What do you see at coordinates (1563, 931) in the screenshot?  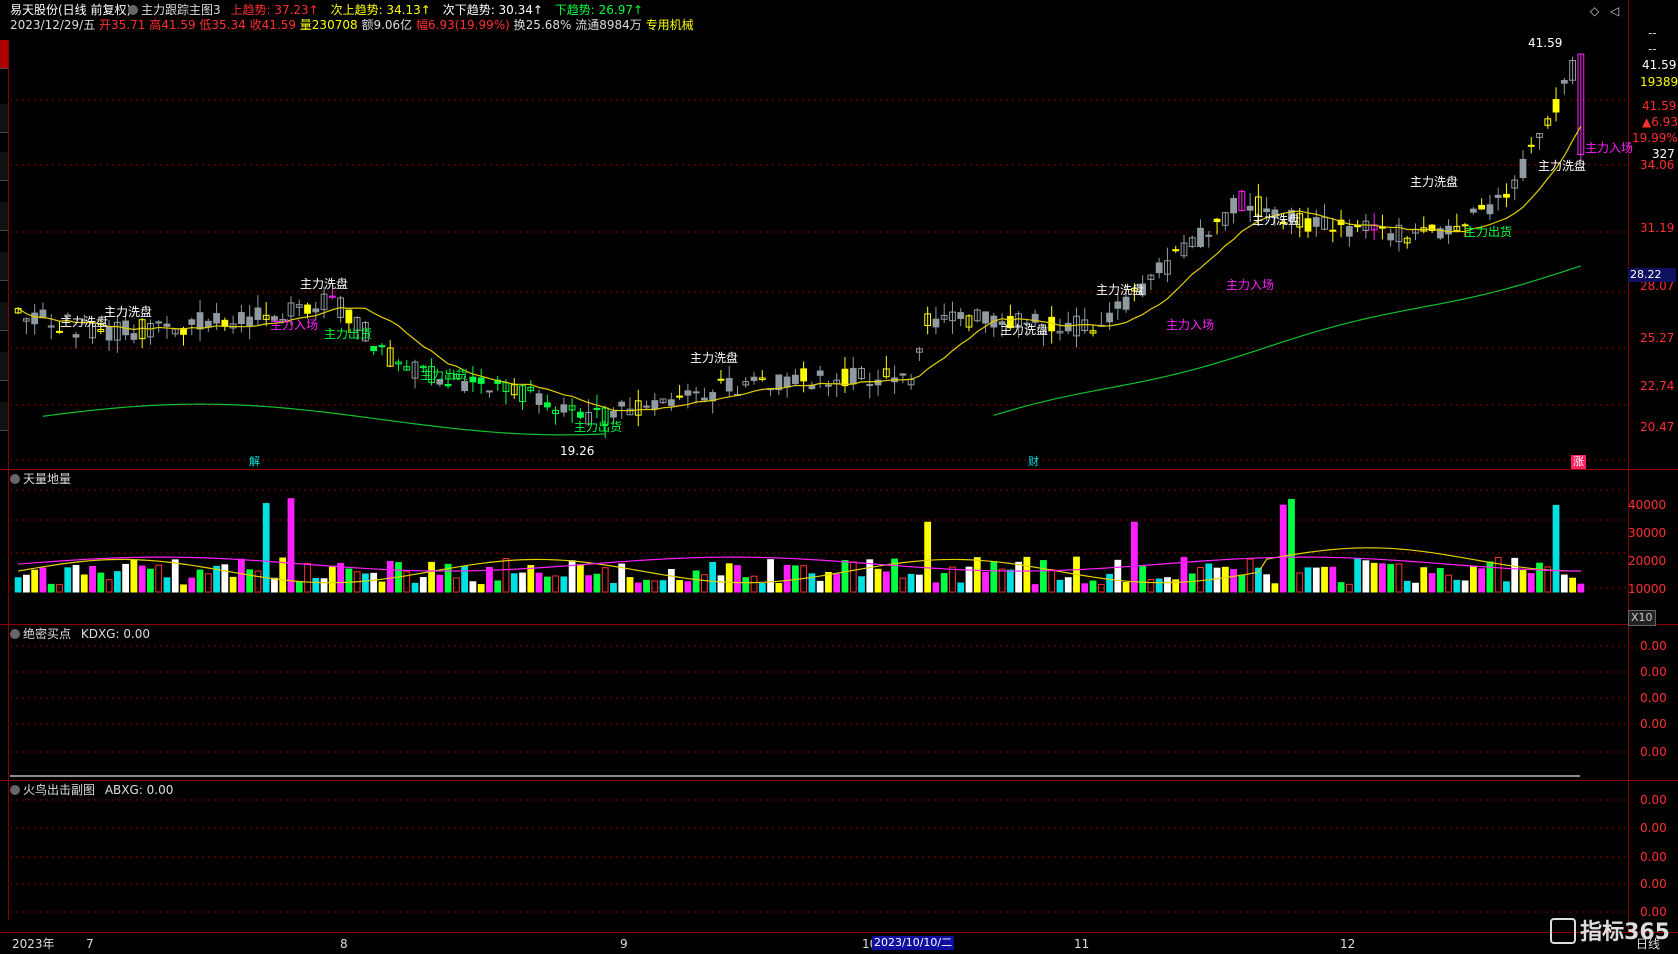 I see `brand-icon` at bounding box center [1563, 931].